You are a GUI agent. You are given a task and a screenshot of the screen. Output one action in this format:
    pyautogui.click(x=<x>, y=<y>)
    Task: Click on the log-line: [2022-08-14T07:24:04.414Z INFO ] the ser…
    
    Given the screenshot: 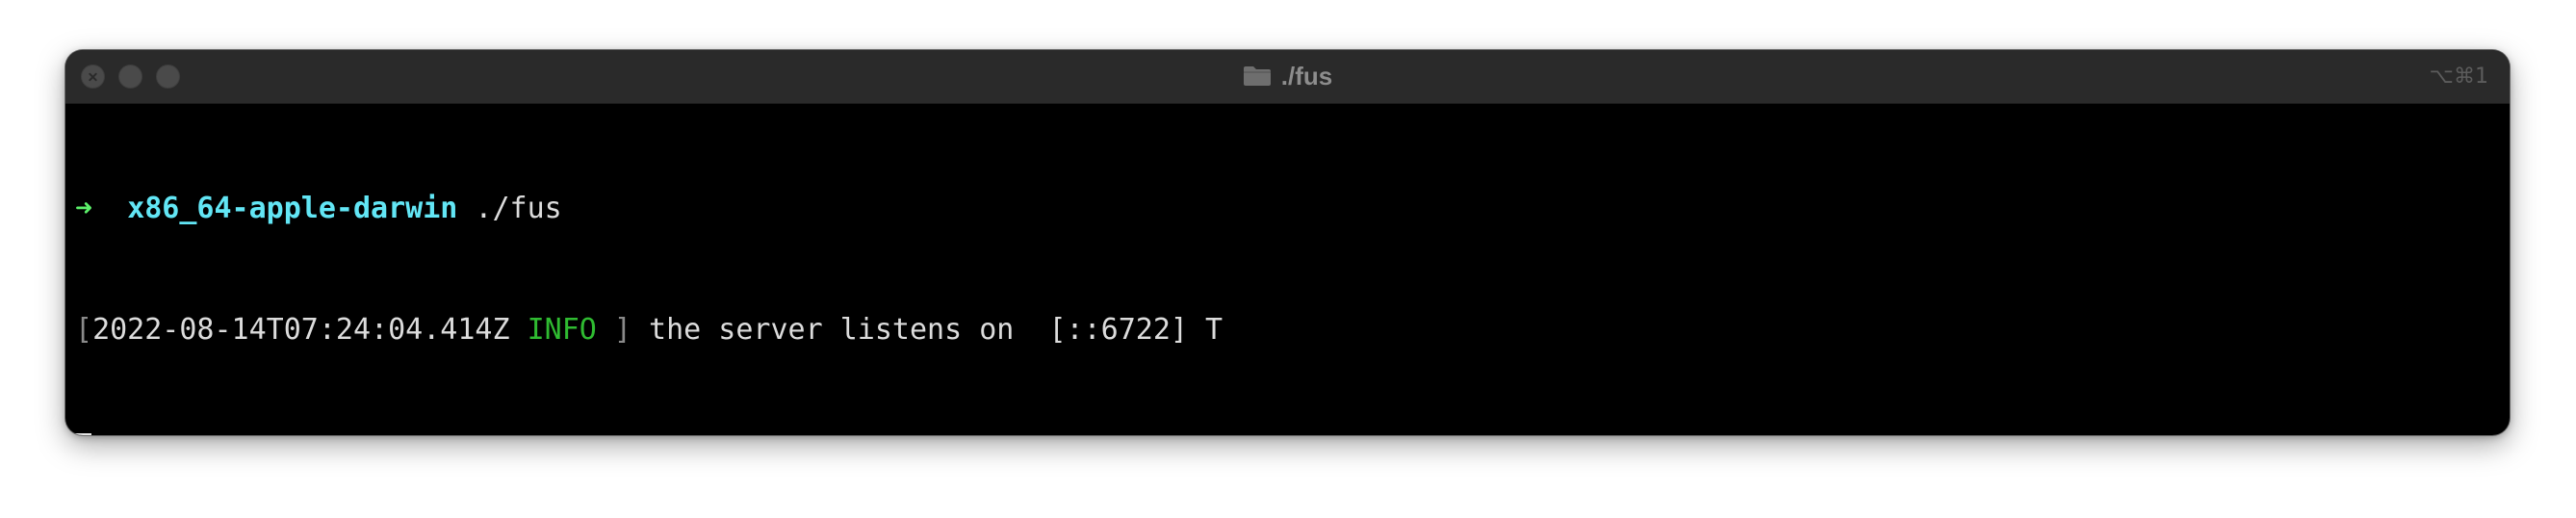 What is the action you would take?
    pyautogui.click(x=1287, y=330)
    